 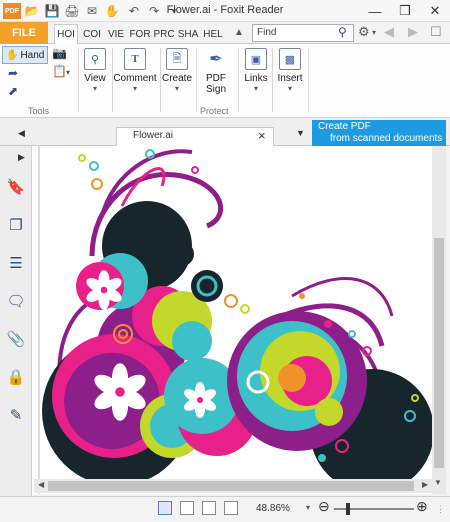 I want to click on comment-button: T Comment ▾, so click(x=135, y=70).